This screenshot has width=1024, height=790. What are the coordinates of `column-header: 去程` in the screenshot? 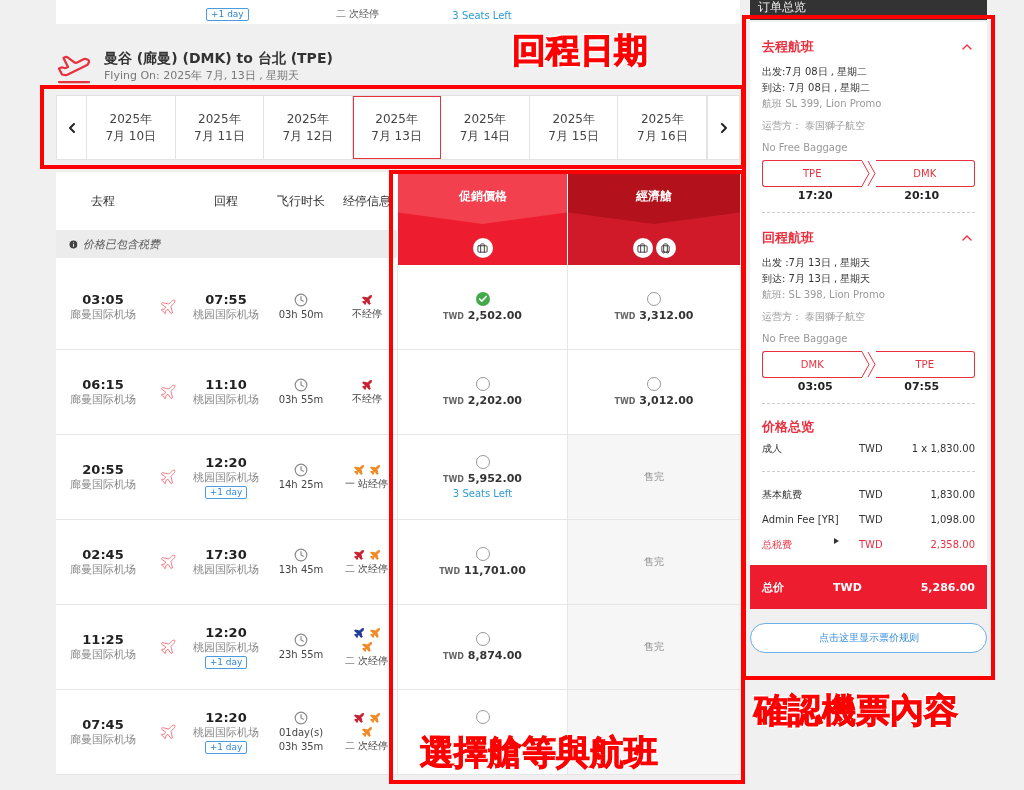 It's located at (103, 201).